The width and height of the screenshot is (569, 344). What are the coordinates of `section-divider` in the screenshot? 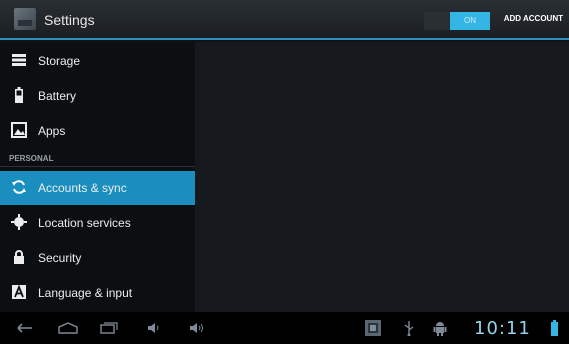 It's located at (97, 166).